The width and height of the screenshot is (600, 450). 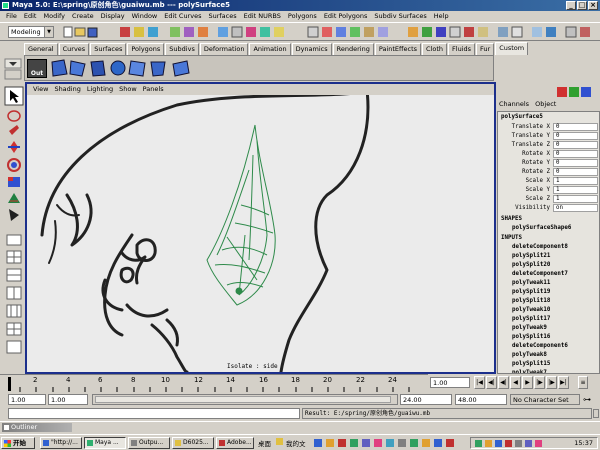 I want to click on tab-curves: Curves, so click(x=74, y=49).